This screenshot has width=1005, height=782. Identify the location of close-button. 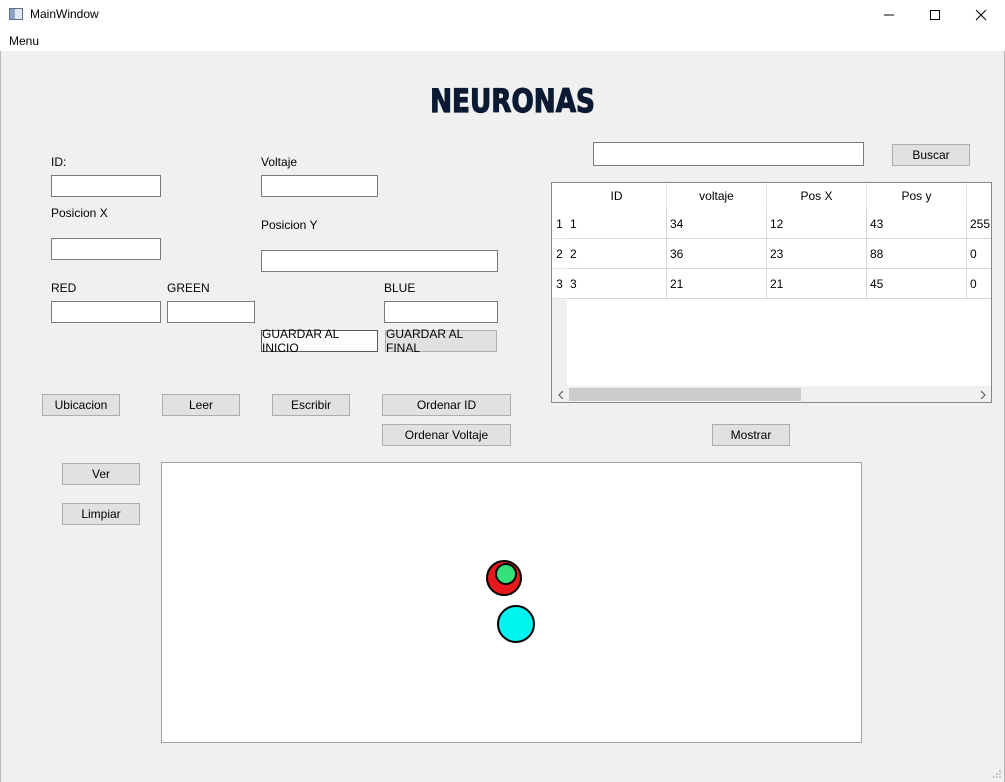
(981, 15).